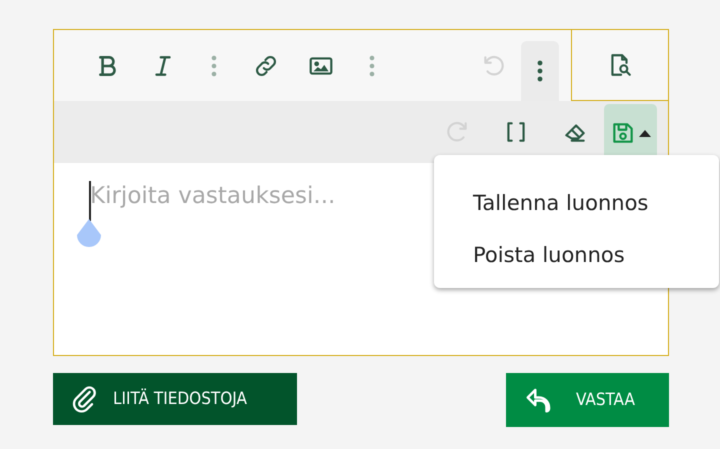 The height and width of the screenshot is (449, 720). I want to click on menu-item: Poista luonnos, so click(576, 255).